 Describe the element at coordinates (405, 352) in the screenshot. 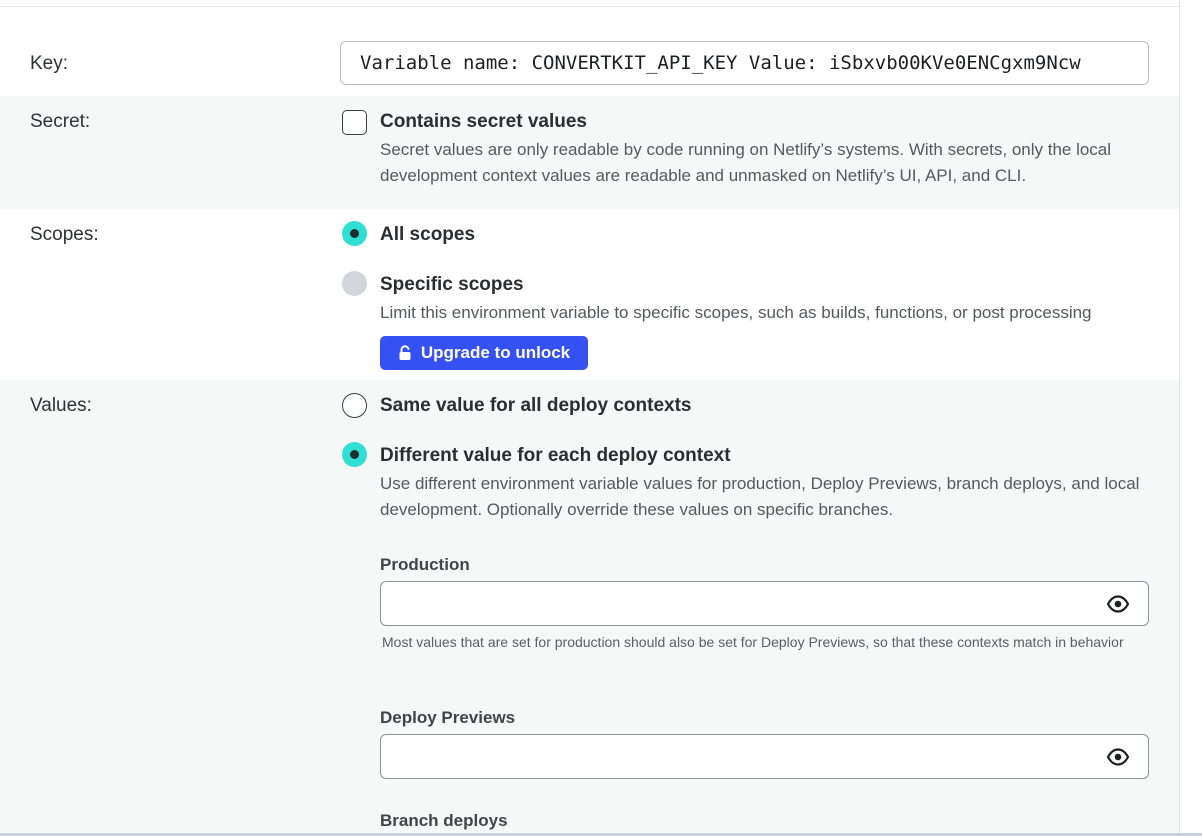

I see `lock-icon` at that location.